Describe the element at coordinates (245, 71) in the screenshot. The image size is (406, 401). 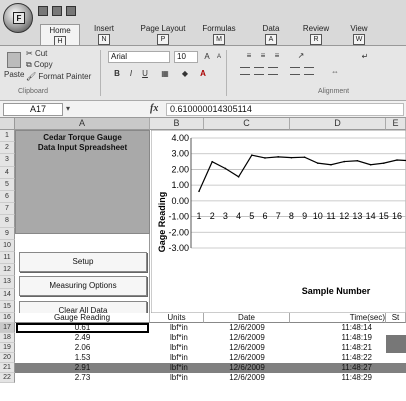
I see `align-left-icon` at that location.